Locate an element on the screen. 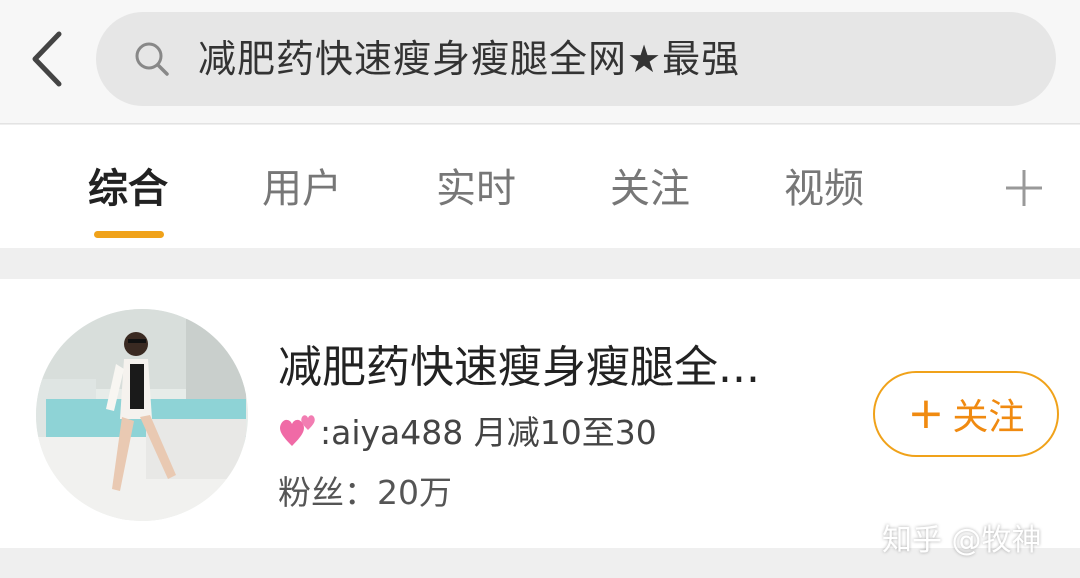  search-bar: 减肥药快速瘦身瘦腿全网★最强 is located at coordinates (576, 59).